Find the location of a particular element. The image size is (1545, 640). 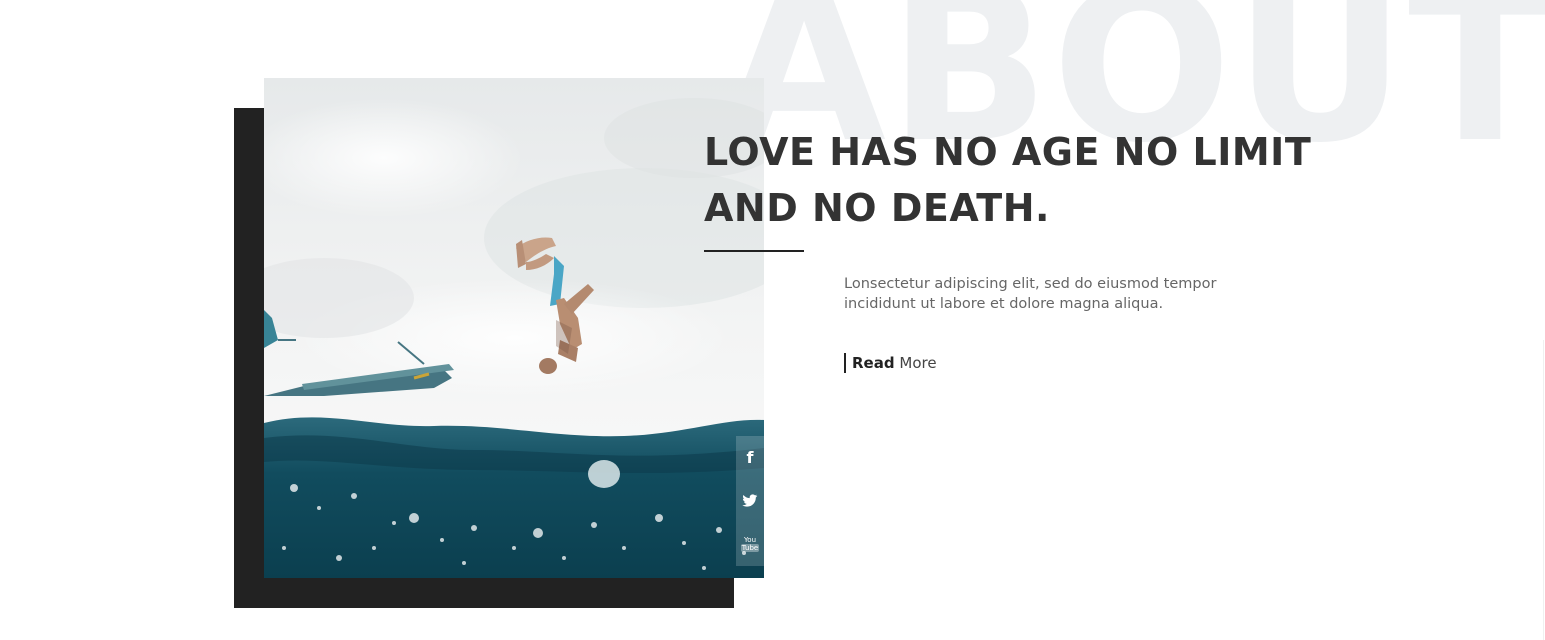

read-more-light: More is located at coordinates (918, 363).